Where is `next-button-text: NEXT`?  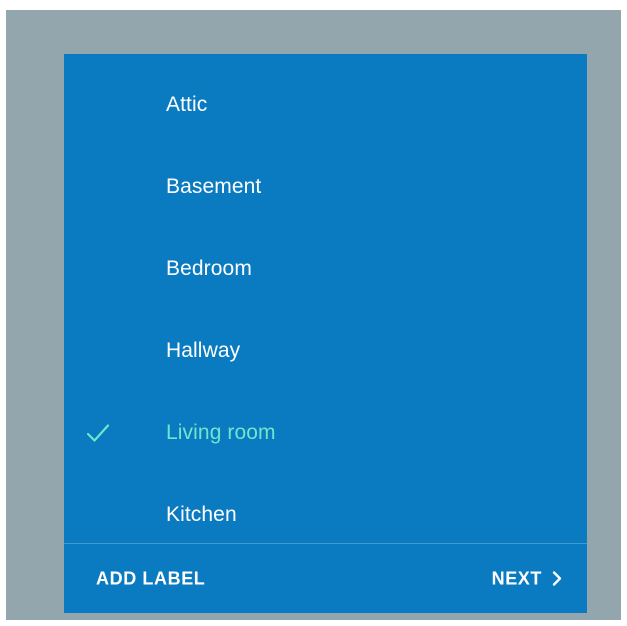 next-button-text: NEXT is located at coordinates (516, 578).